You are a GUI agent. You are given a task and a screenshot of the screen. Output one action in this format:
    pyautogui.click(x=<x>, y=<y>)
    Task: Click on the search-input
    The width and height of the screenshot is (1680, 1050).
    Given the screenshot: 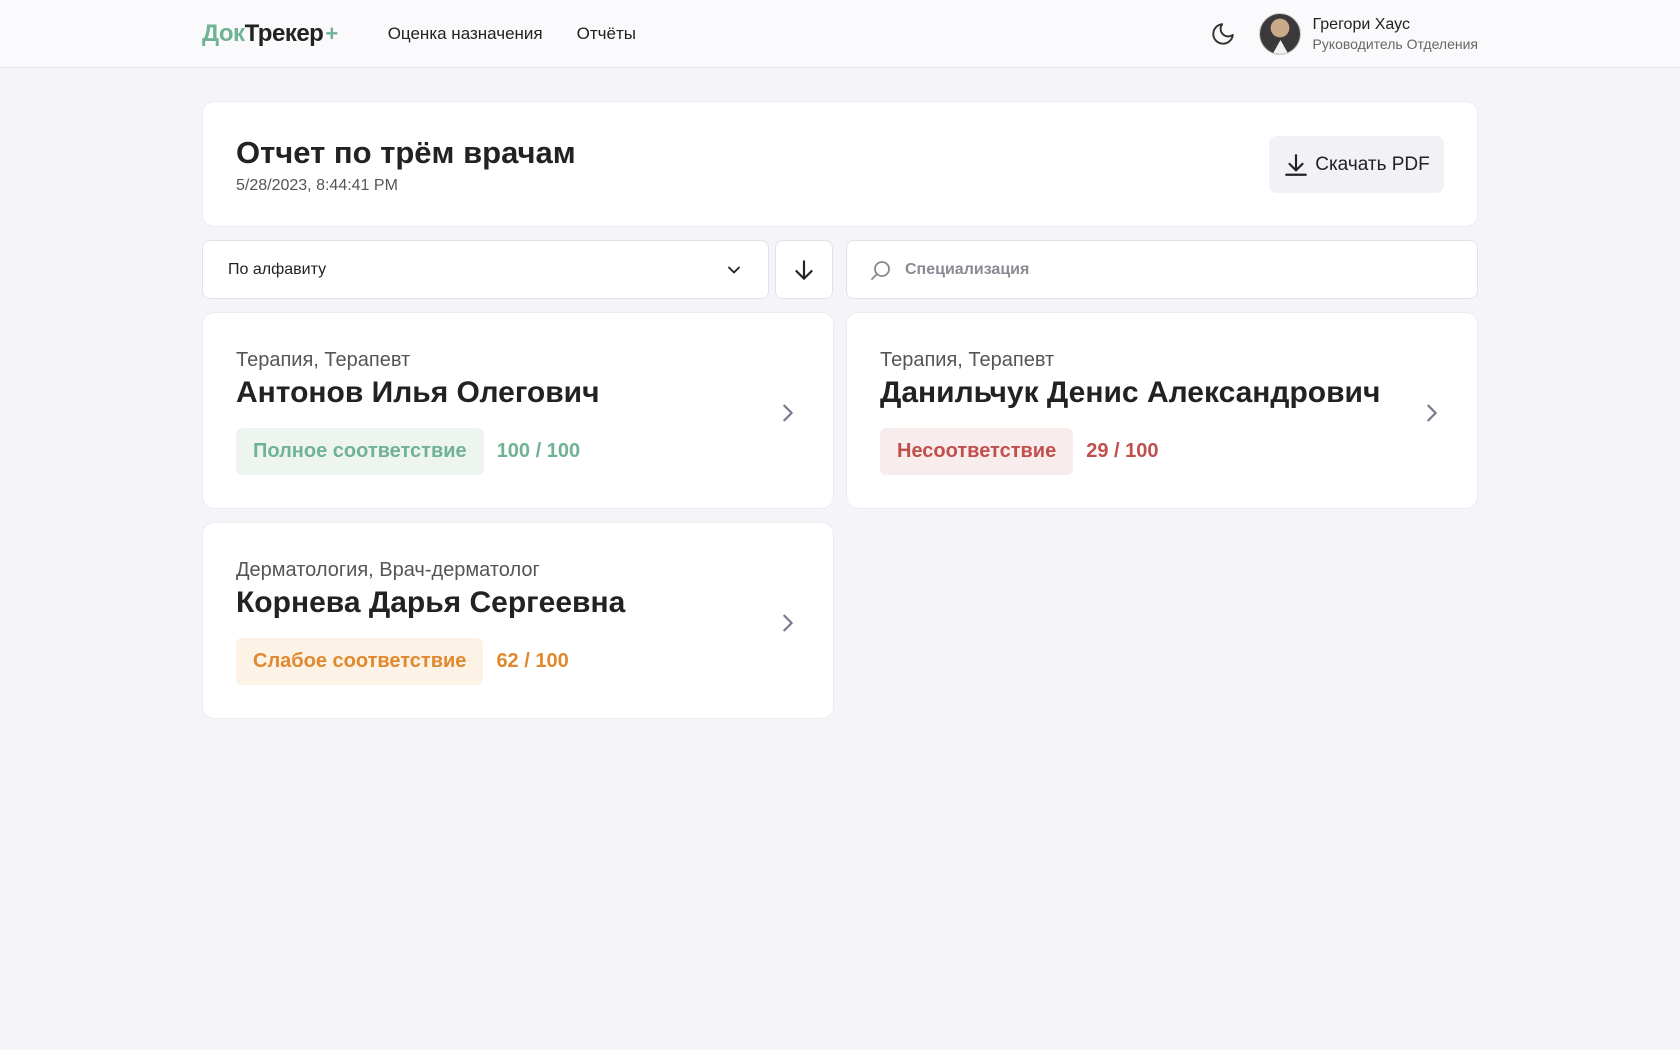 What is the action you would take?
    pyautogui.click(x=1155, y=269)
    